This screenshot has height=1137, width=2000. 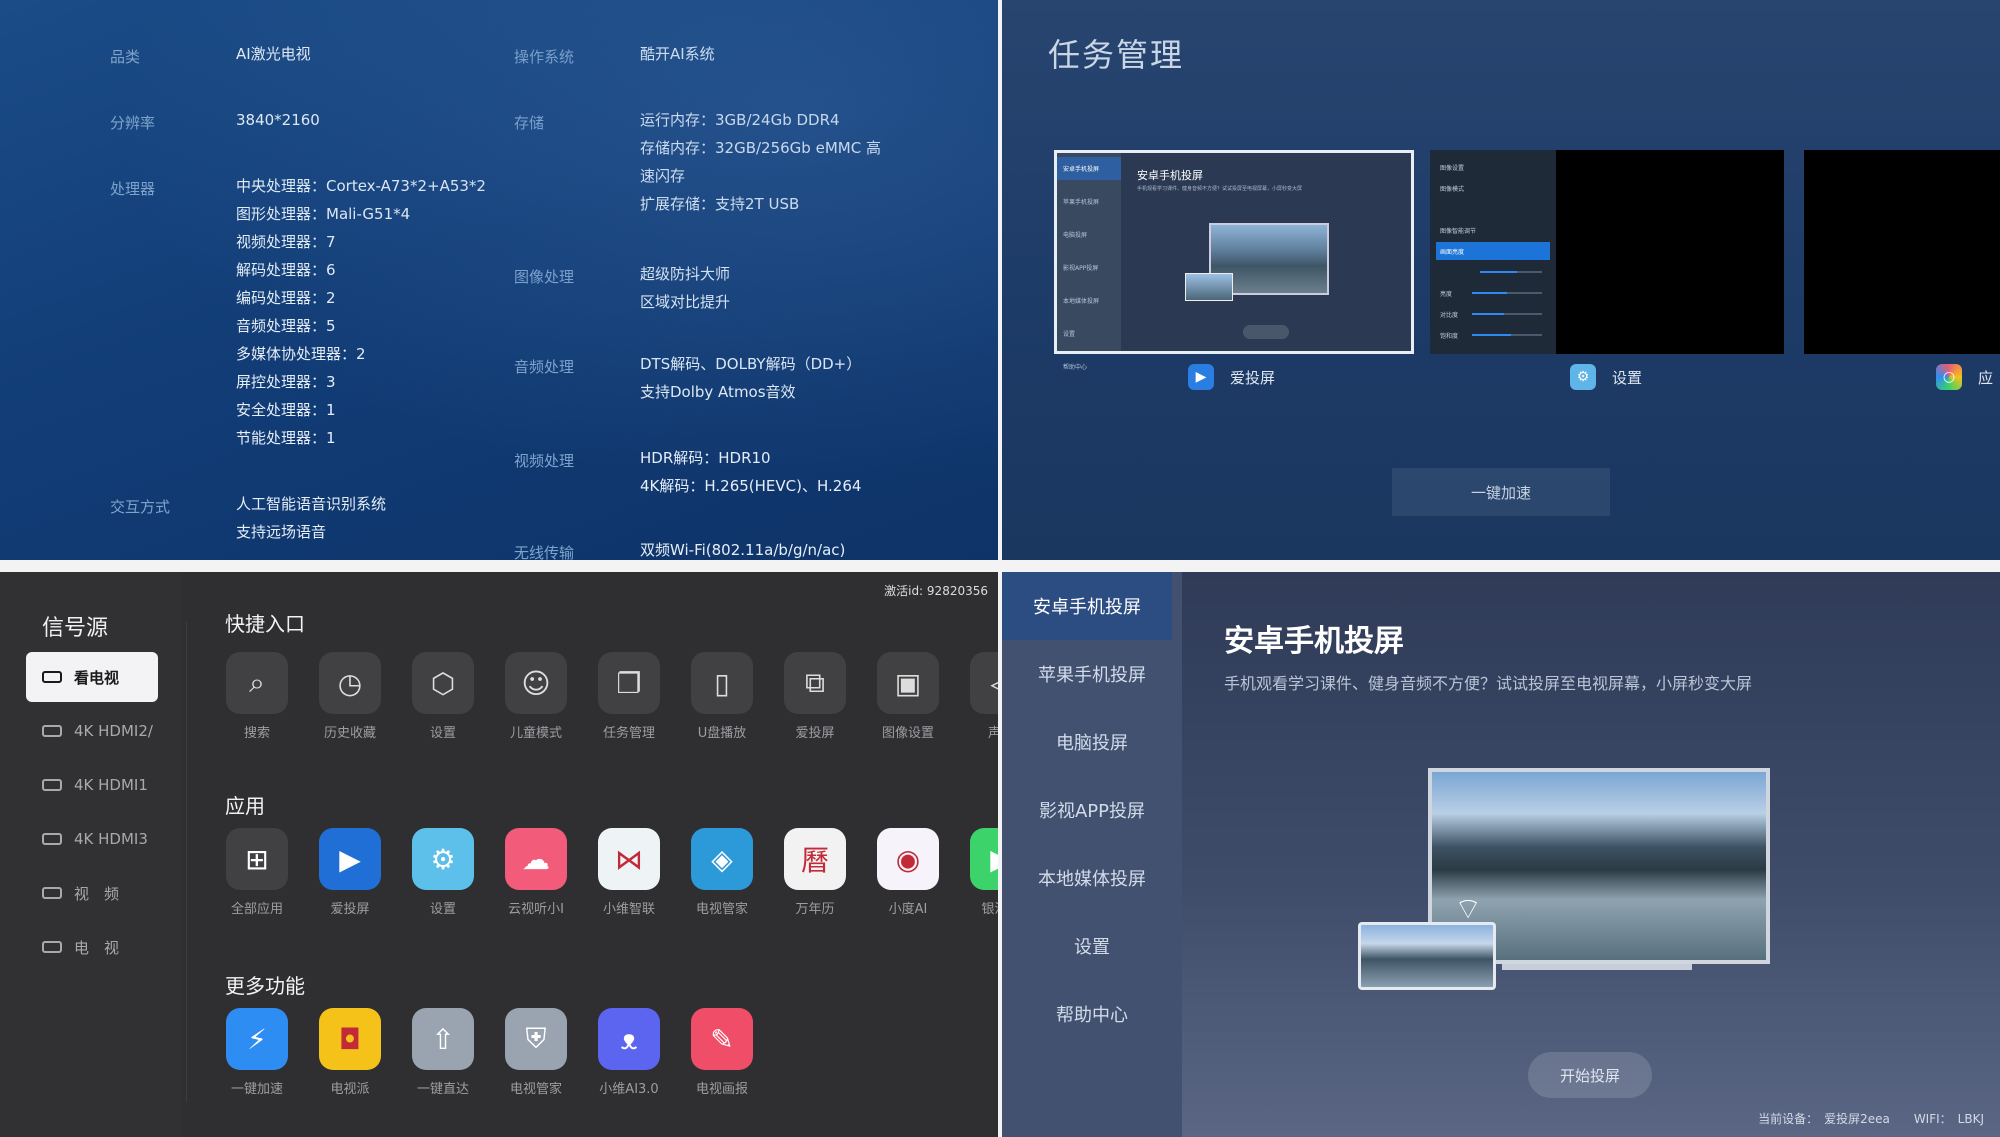 I want to click on source-item: 电 视, so click(x=92, y=947).